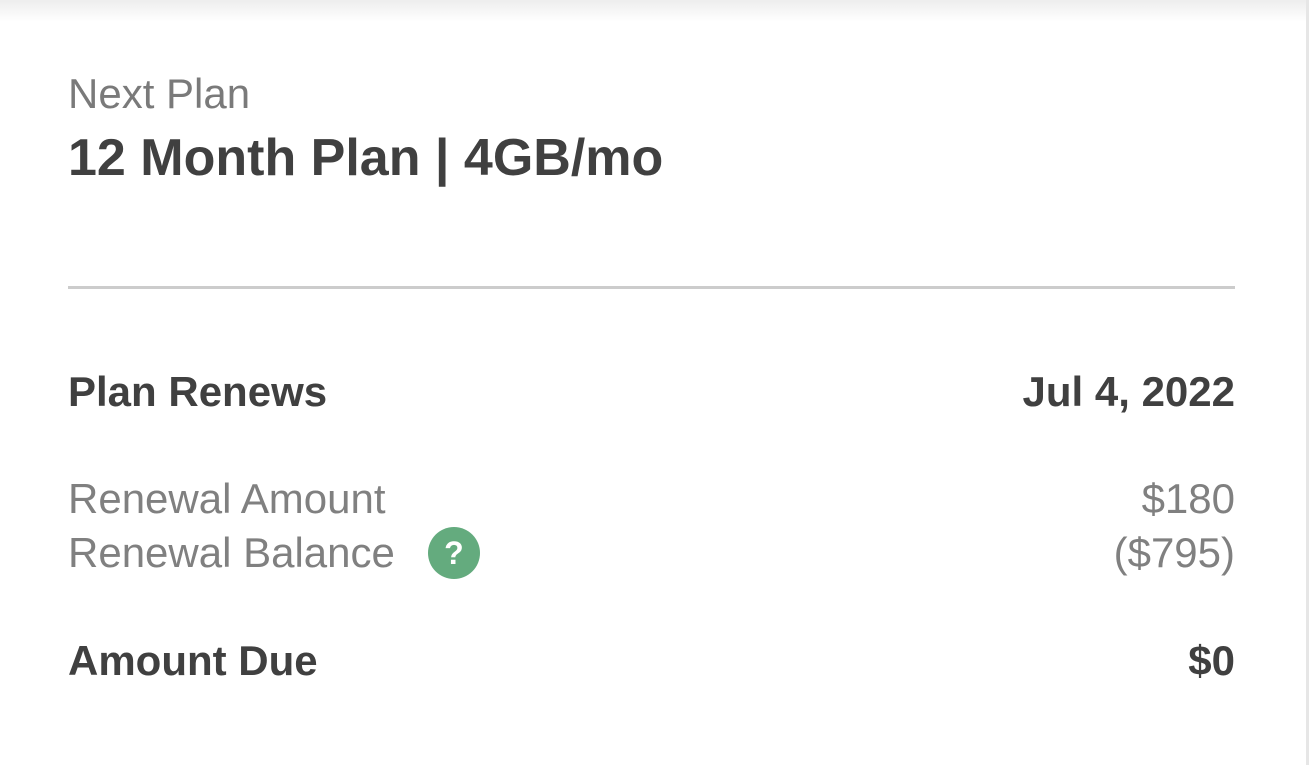  I want to click on renewal-balance-label: Renewal Balance, so click(231, 552).